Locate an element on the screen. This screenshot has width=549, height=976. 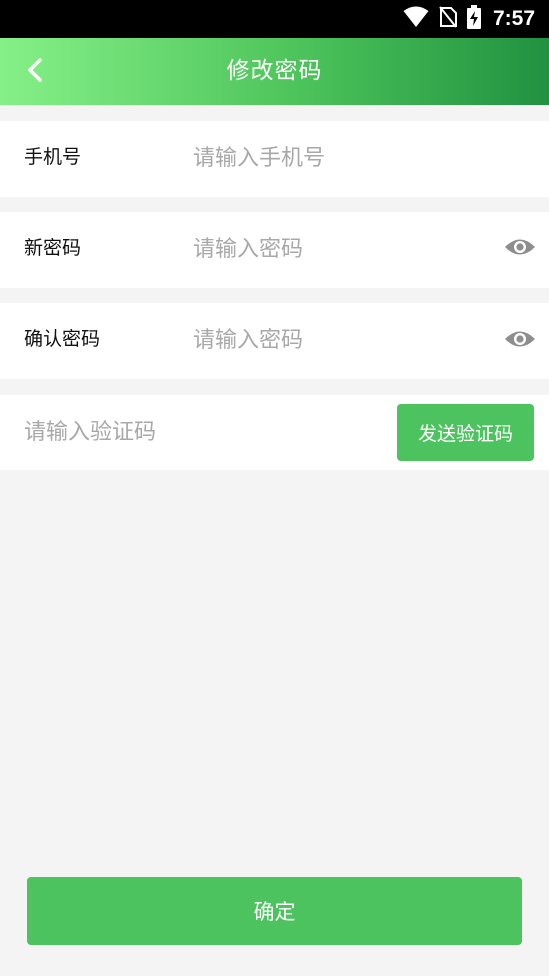
page-title: 修改密码 is located at coordinates (274, 71).